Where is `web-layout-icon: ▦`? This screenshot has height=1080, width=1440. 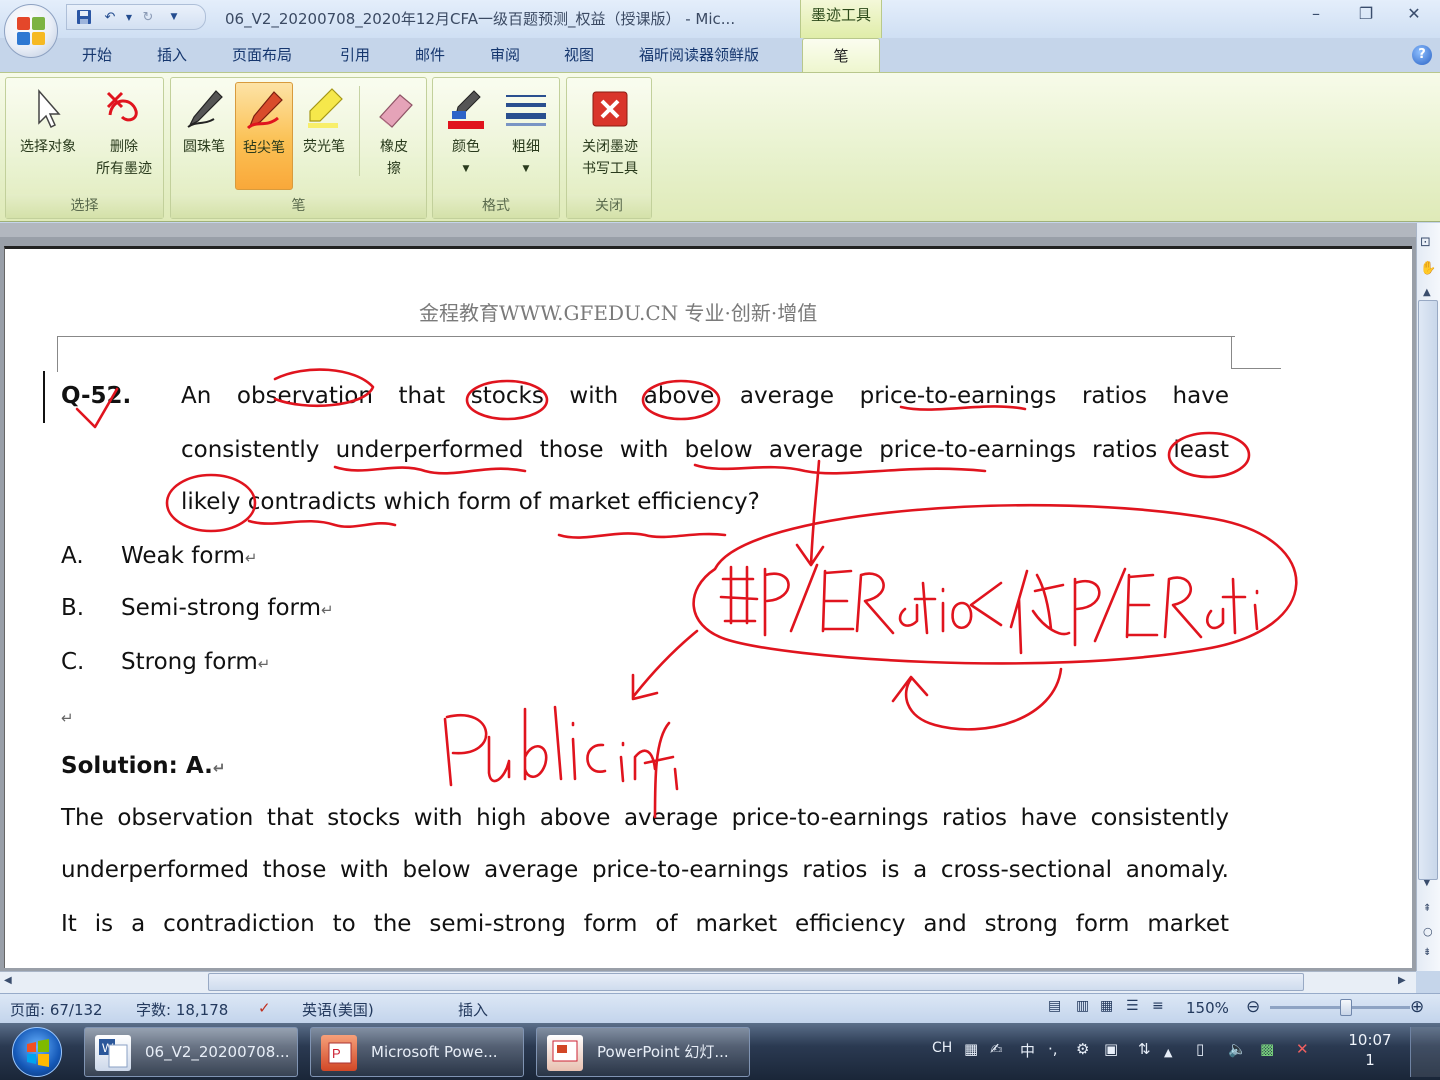
web-layout-icon: ▦ is located at coordinates (1106, 1006).